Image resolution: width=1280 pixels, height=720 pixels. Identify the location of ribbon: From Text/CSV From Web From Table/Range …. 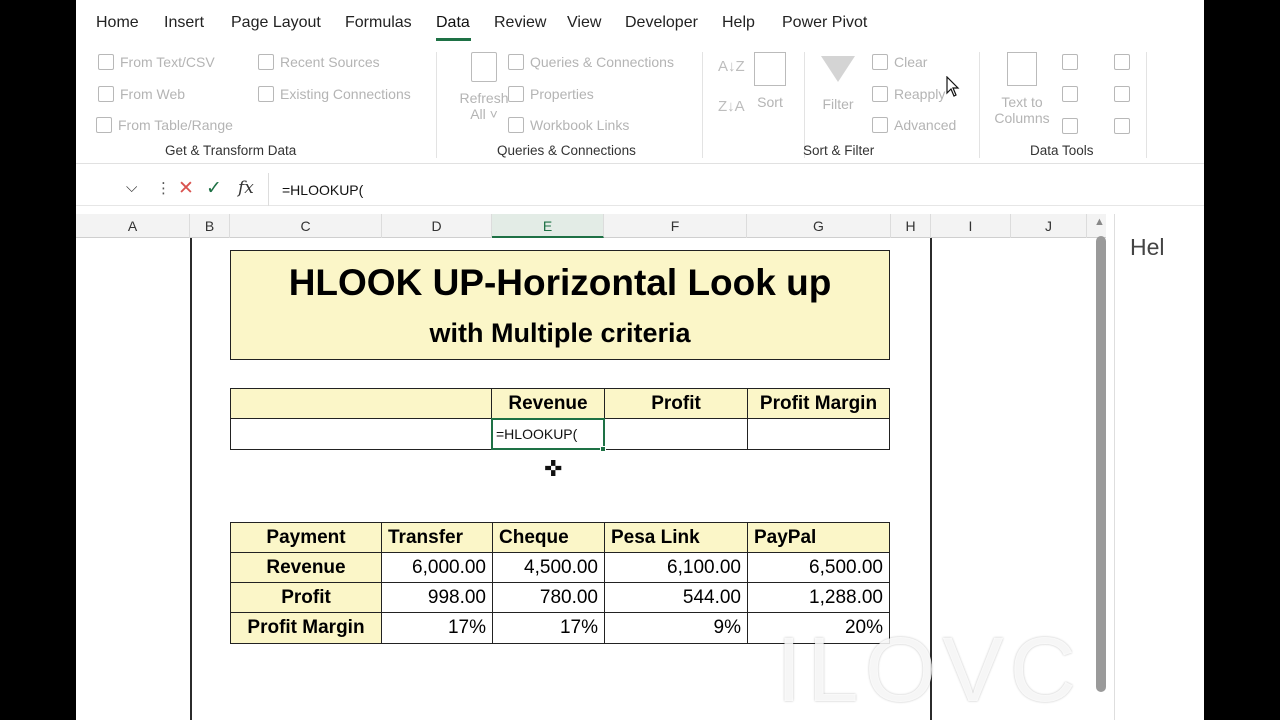
(640, 105).